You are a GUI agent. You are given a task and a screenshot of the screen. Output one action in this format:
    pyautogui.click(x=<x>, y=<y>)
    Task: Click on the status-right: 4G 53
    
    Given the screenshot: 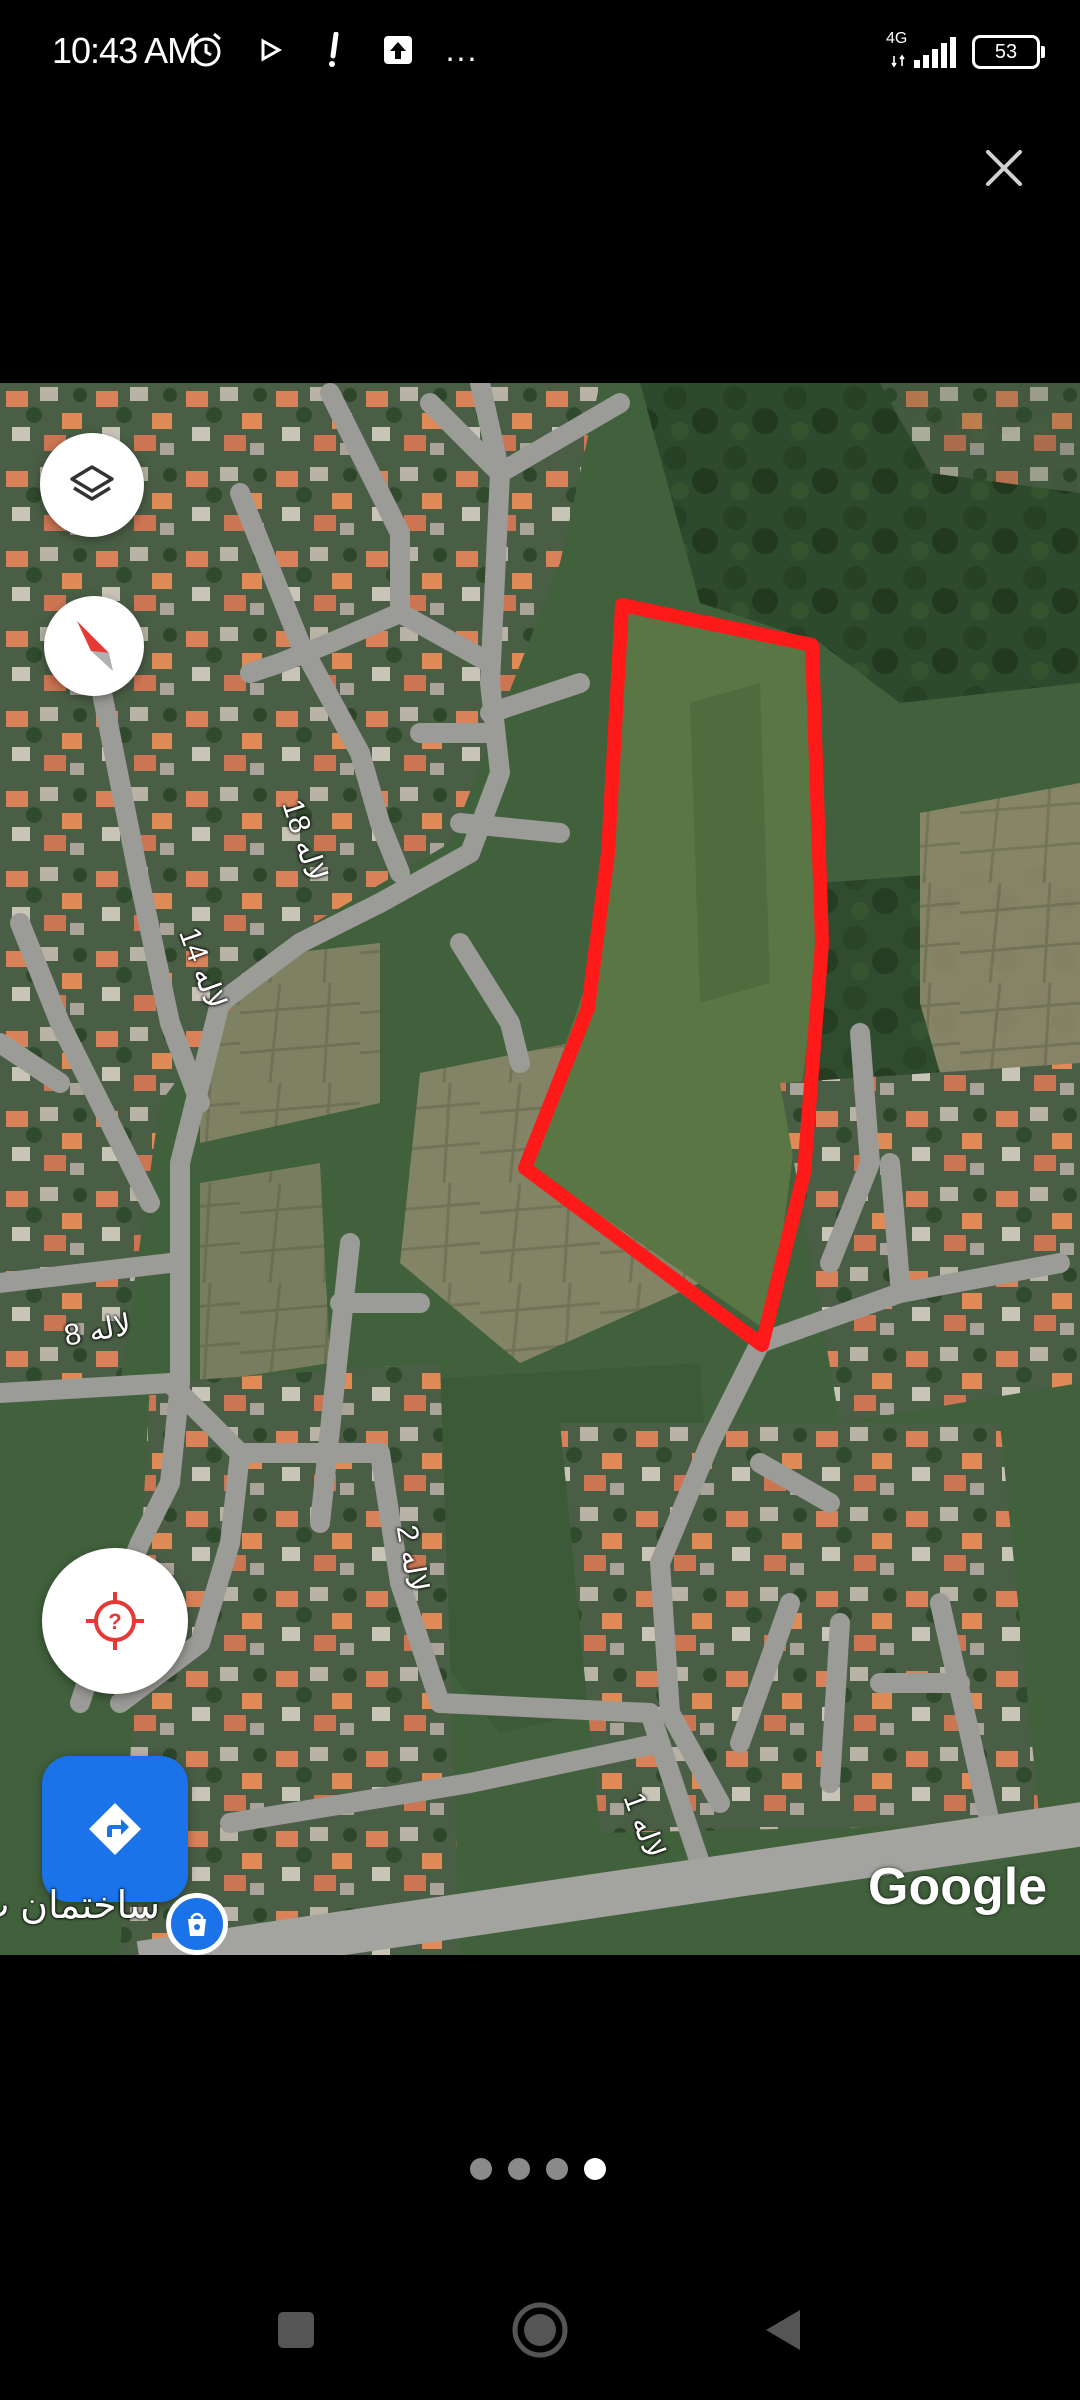 What is the action you would take?
    pyautogui.click(x=965, y=50)
    